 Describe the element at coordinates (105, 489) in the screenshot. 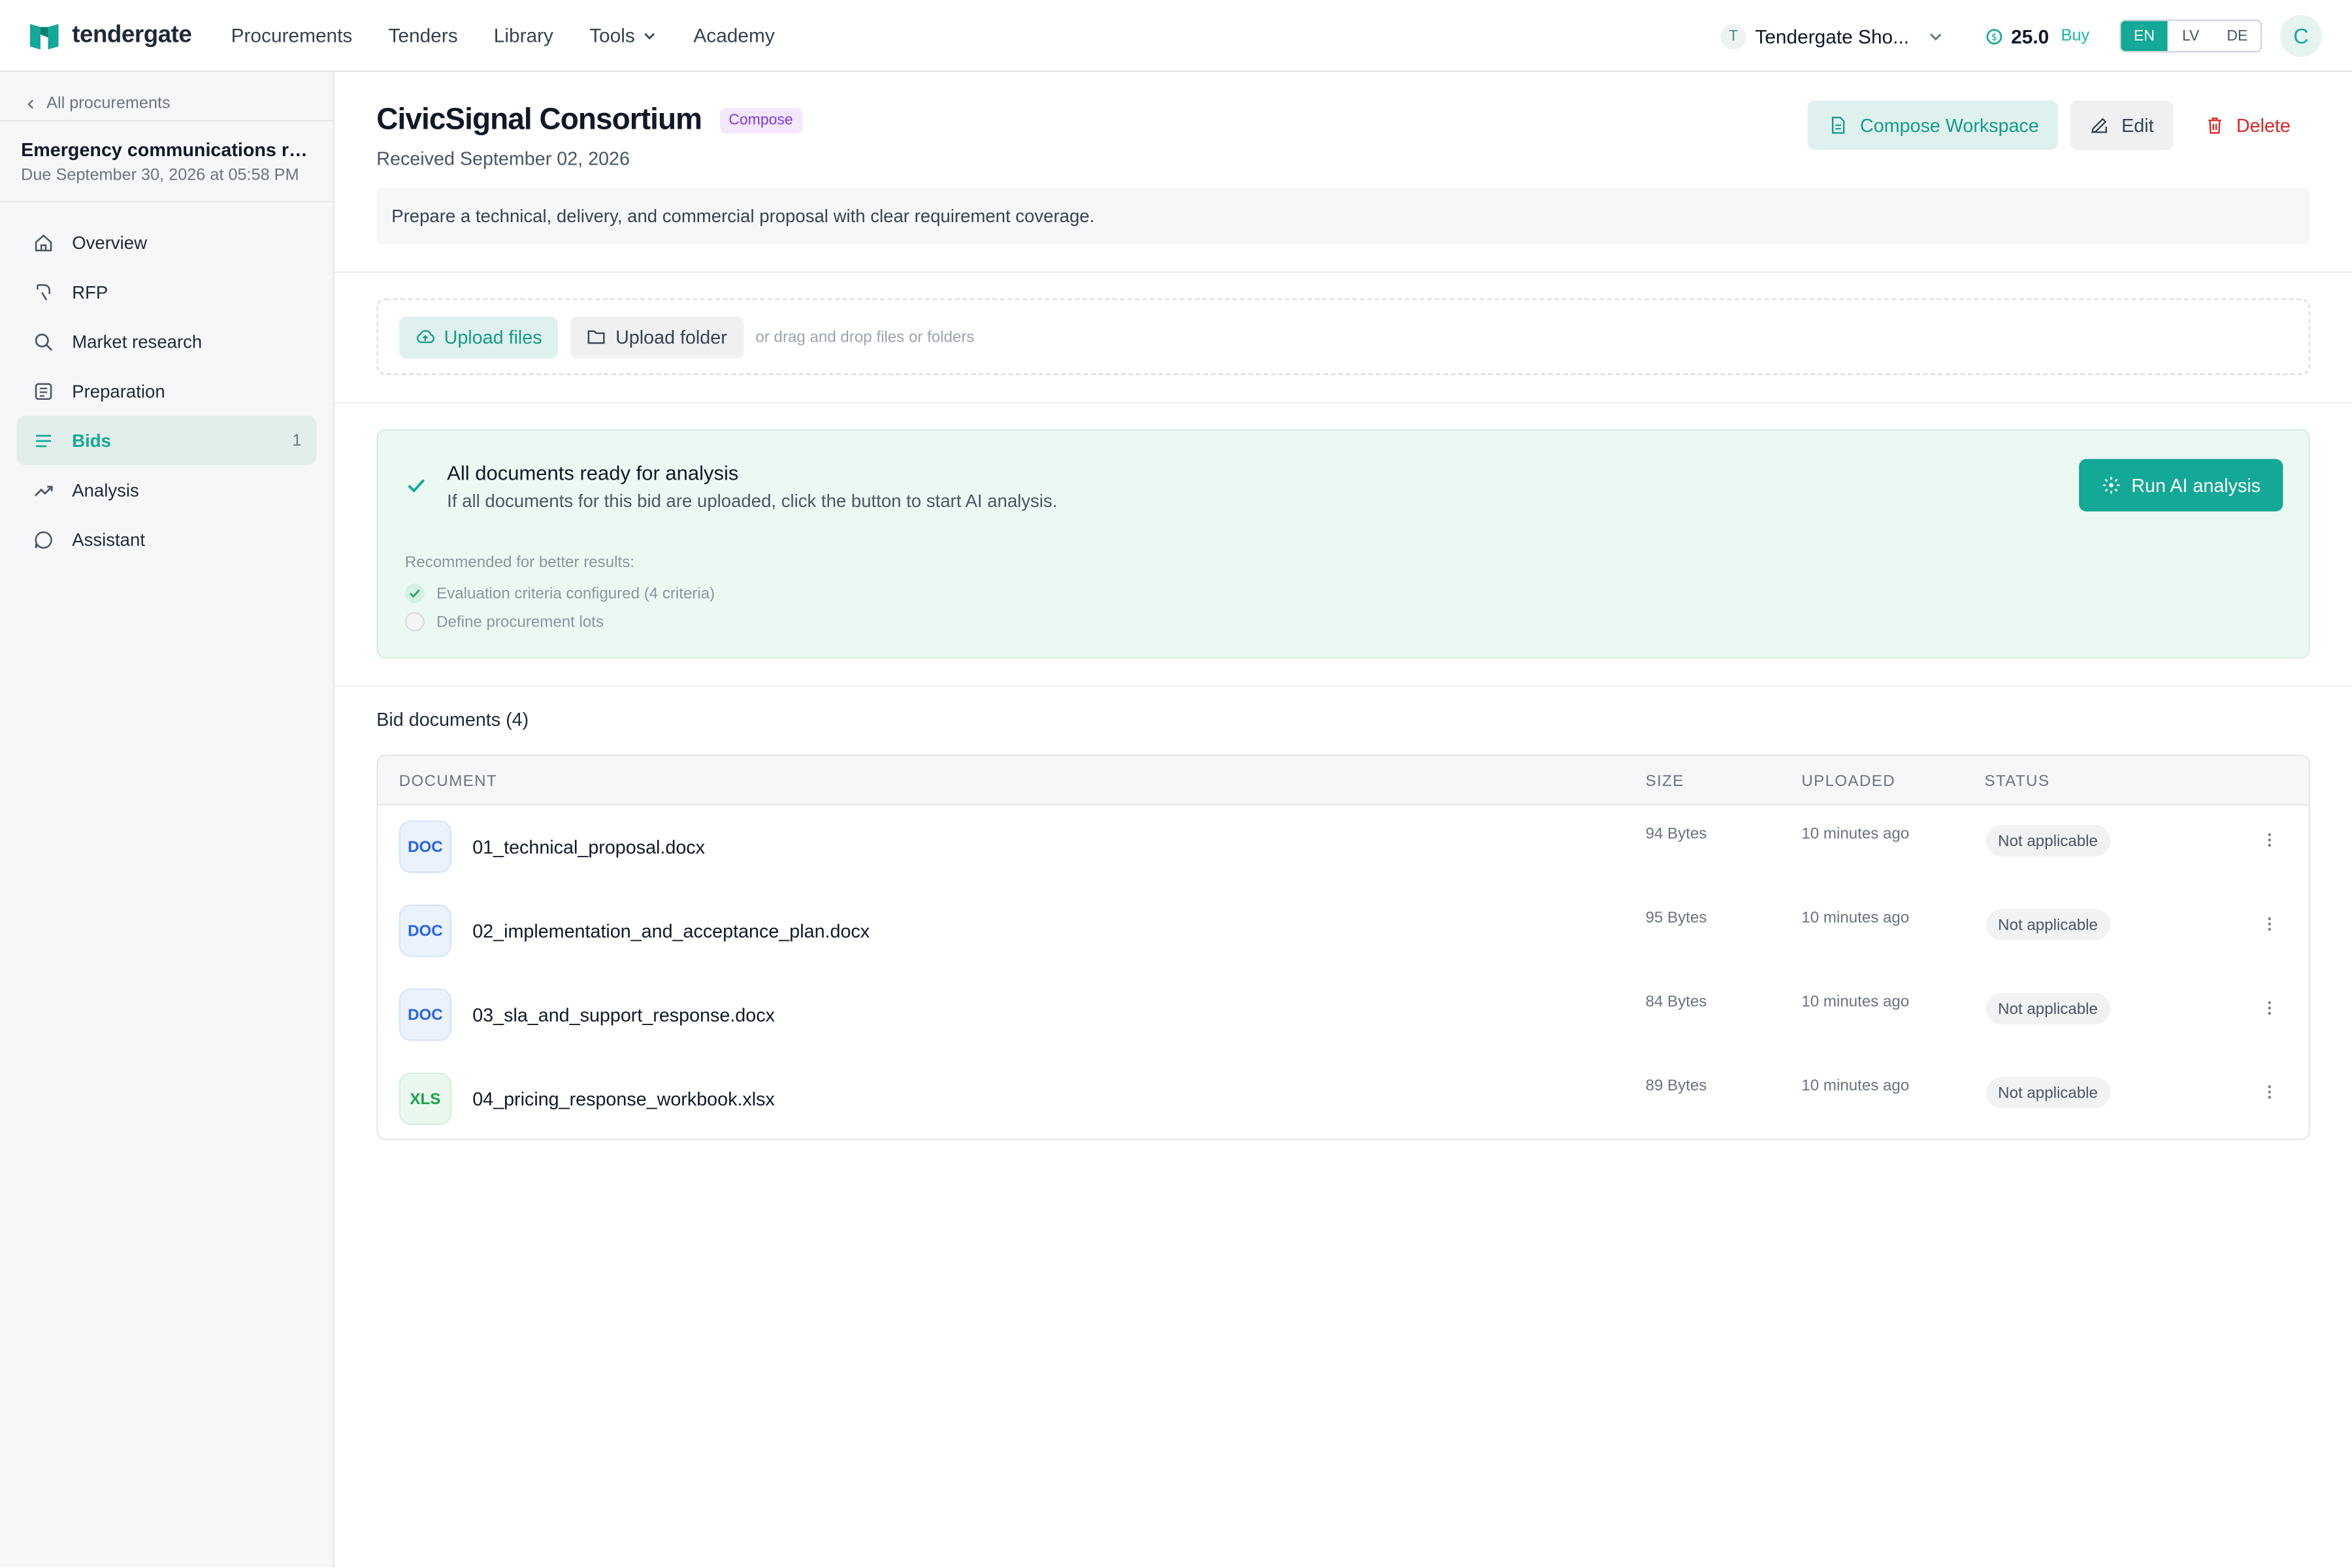

I see `sidebar-item-label: Analysis` at that location.